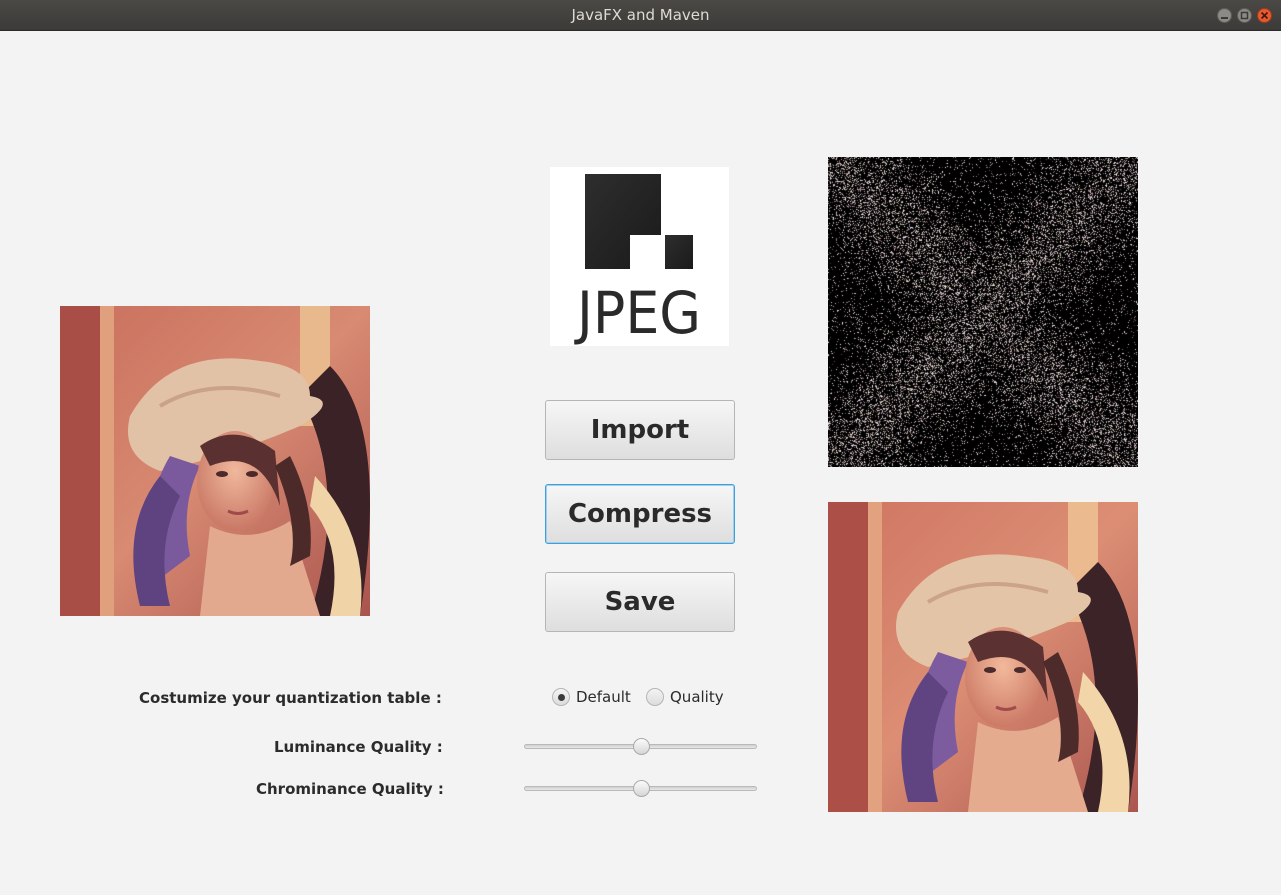 The height and width of the screenshot is (895, 1281). I want to click on chrominance-quality-label: Chrominance Quality :, so click(350, 789).